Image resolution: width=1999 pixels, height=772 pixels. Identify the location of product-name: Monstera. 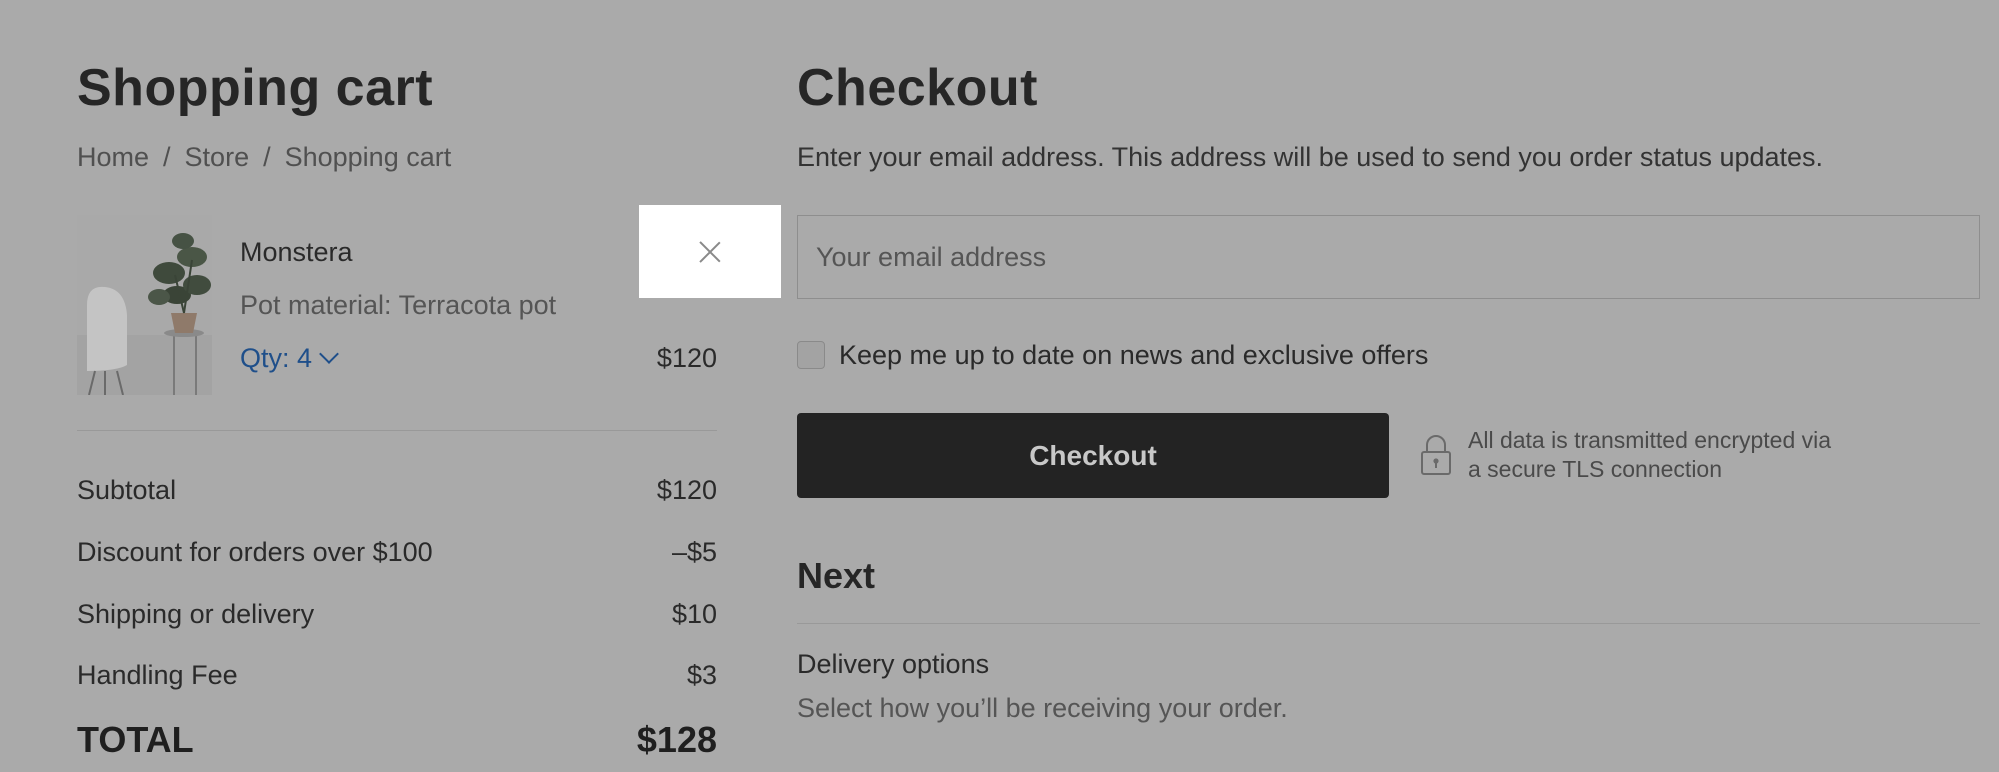
(296, 252).